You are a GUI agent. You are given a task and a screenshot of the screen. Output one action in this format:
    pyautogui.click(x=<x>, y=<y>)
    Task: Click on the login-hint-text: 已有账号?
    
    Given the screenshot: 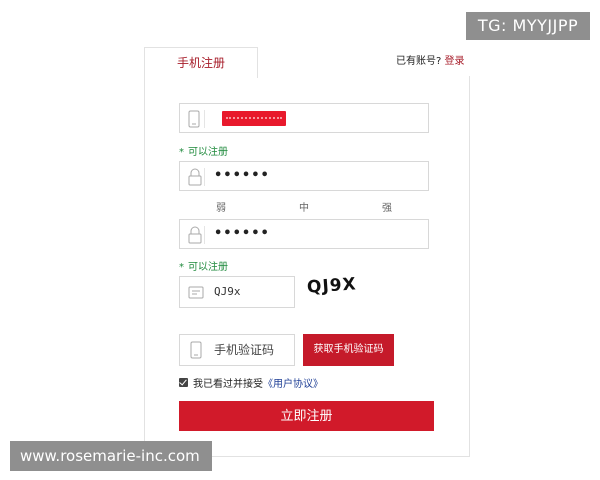 What is the action you would take?
    pyautogui.click(x=419, y=61)
    